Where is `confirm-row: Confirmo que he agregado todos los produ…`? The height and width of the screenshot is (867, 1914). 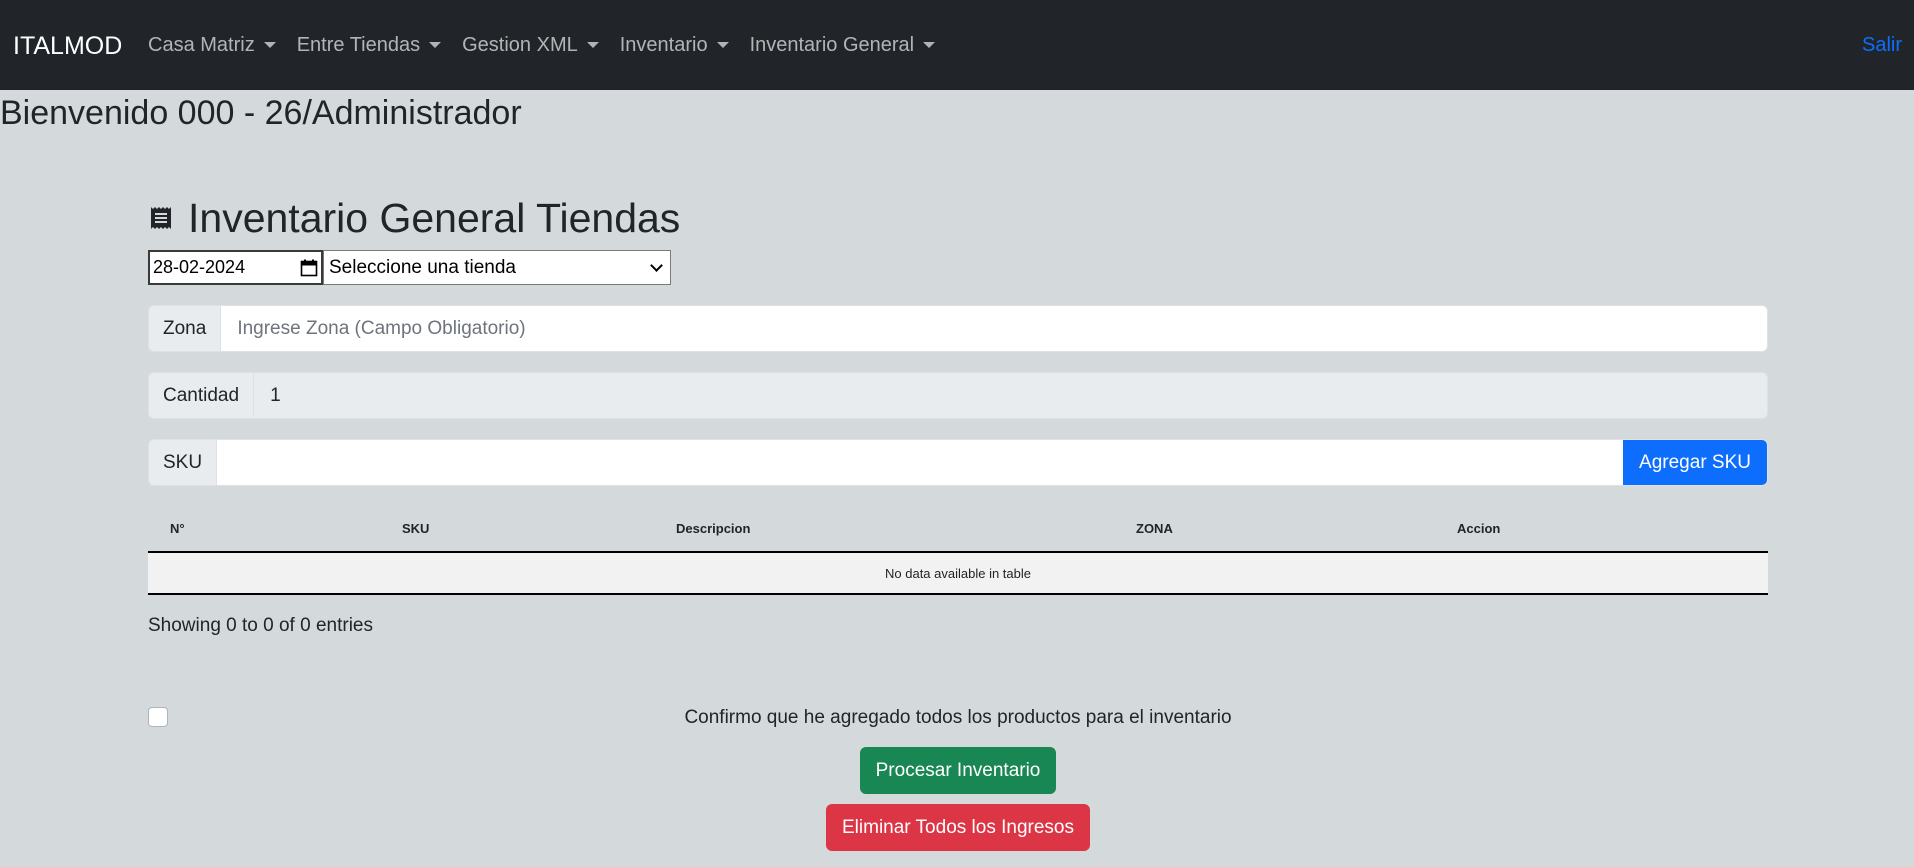
confirm-row: Confirmo que he agregado todos los produ… is located at coordinates (958, 719).